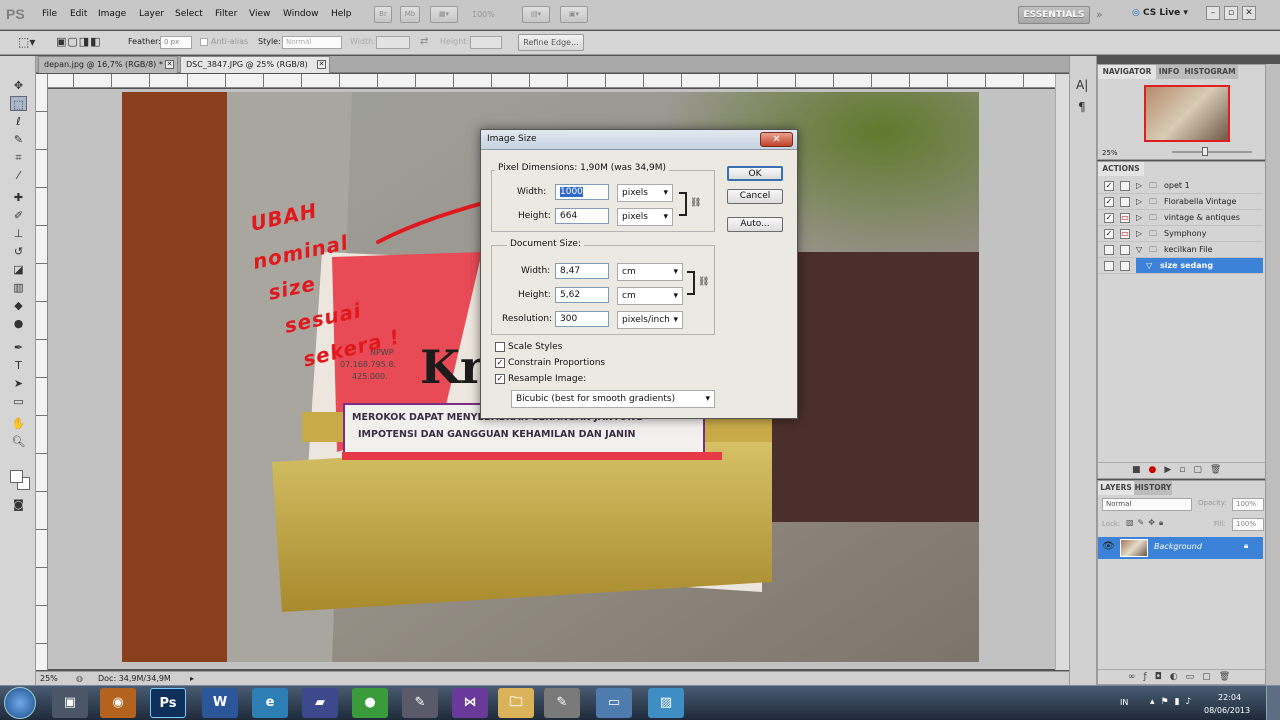  I want to click on zoom-level: 100%, so click(483, 14).